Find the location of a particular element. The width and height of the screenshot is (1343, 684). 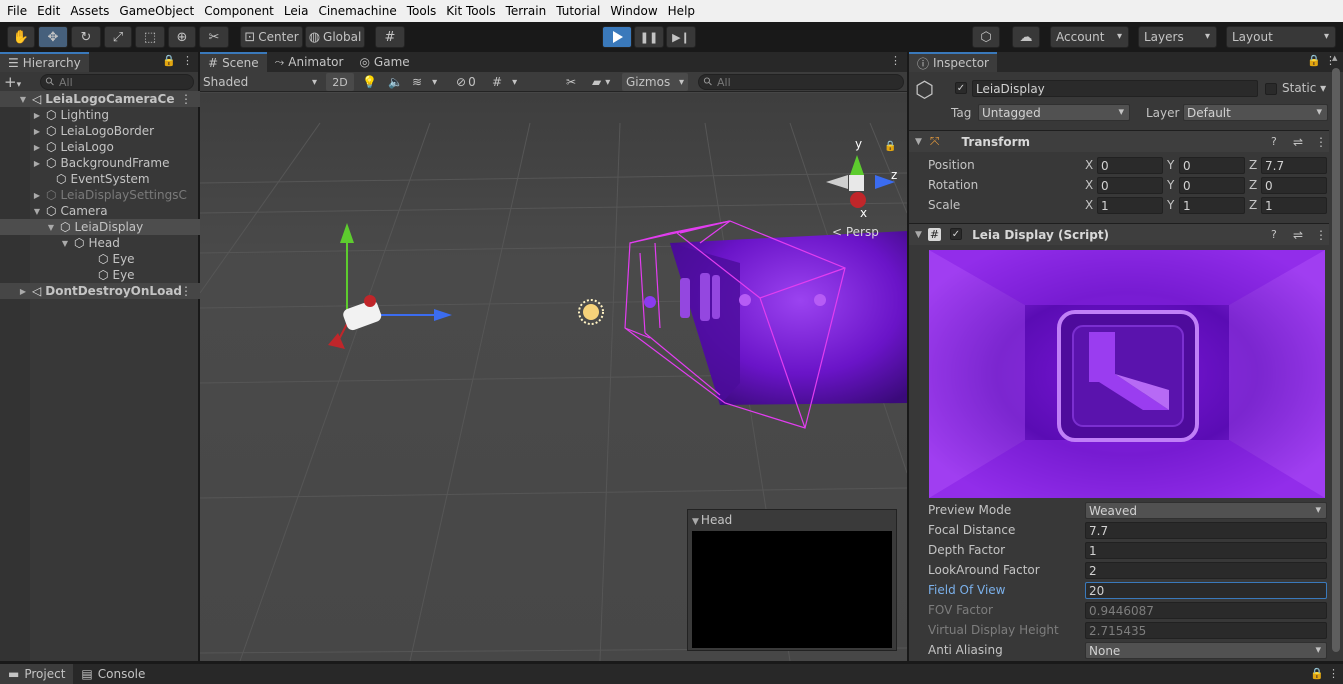

active-checkbox: ✓ is located at coordinates (961, 88).